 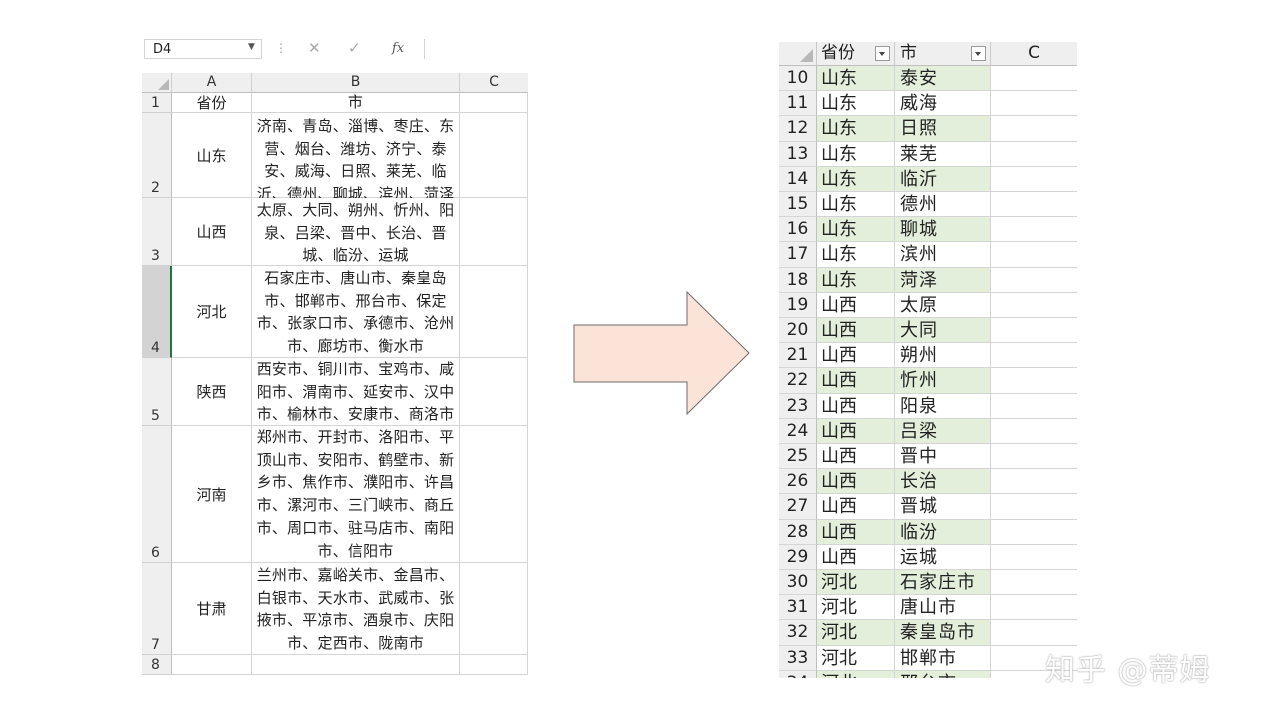 I want to click on row-header: 12, so click(x=798, y=129).